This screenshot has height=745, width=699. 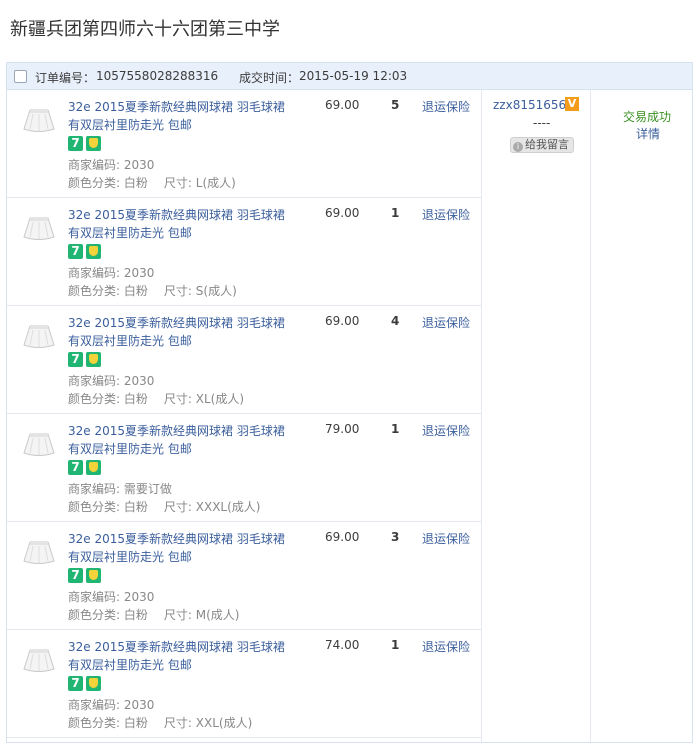 What do you see at coordinates (269, 78) in the screenshot?
I see `deal-time-label: 成交时间：` at bounding box center [269, 78].